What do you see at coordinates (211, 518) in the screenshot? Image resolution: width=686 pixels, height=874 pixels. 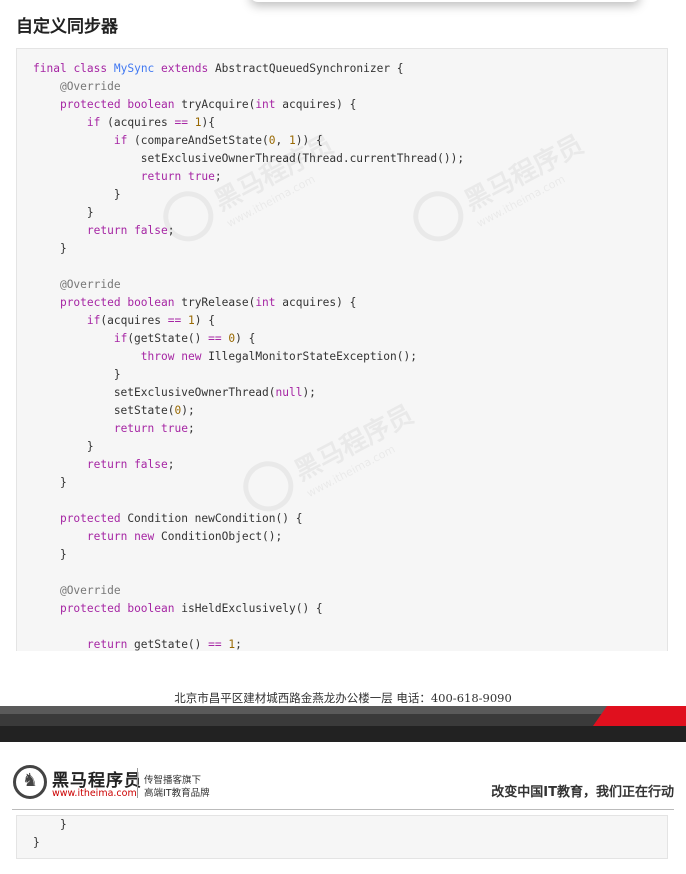 I see `code-token: Condition newCondition() {` at bounding box center [211, 518].